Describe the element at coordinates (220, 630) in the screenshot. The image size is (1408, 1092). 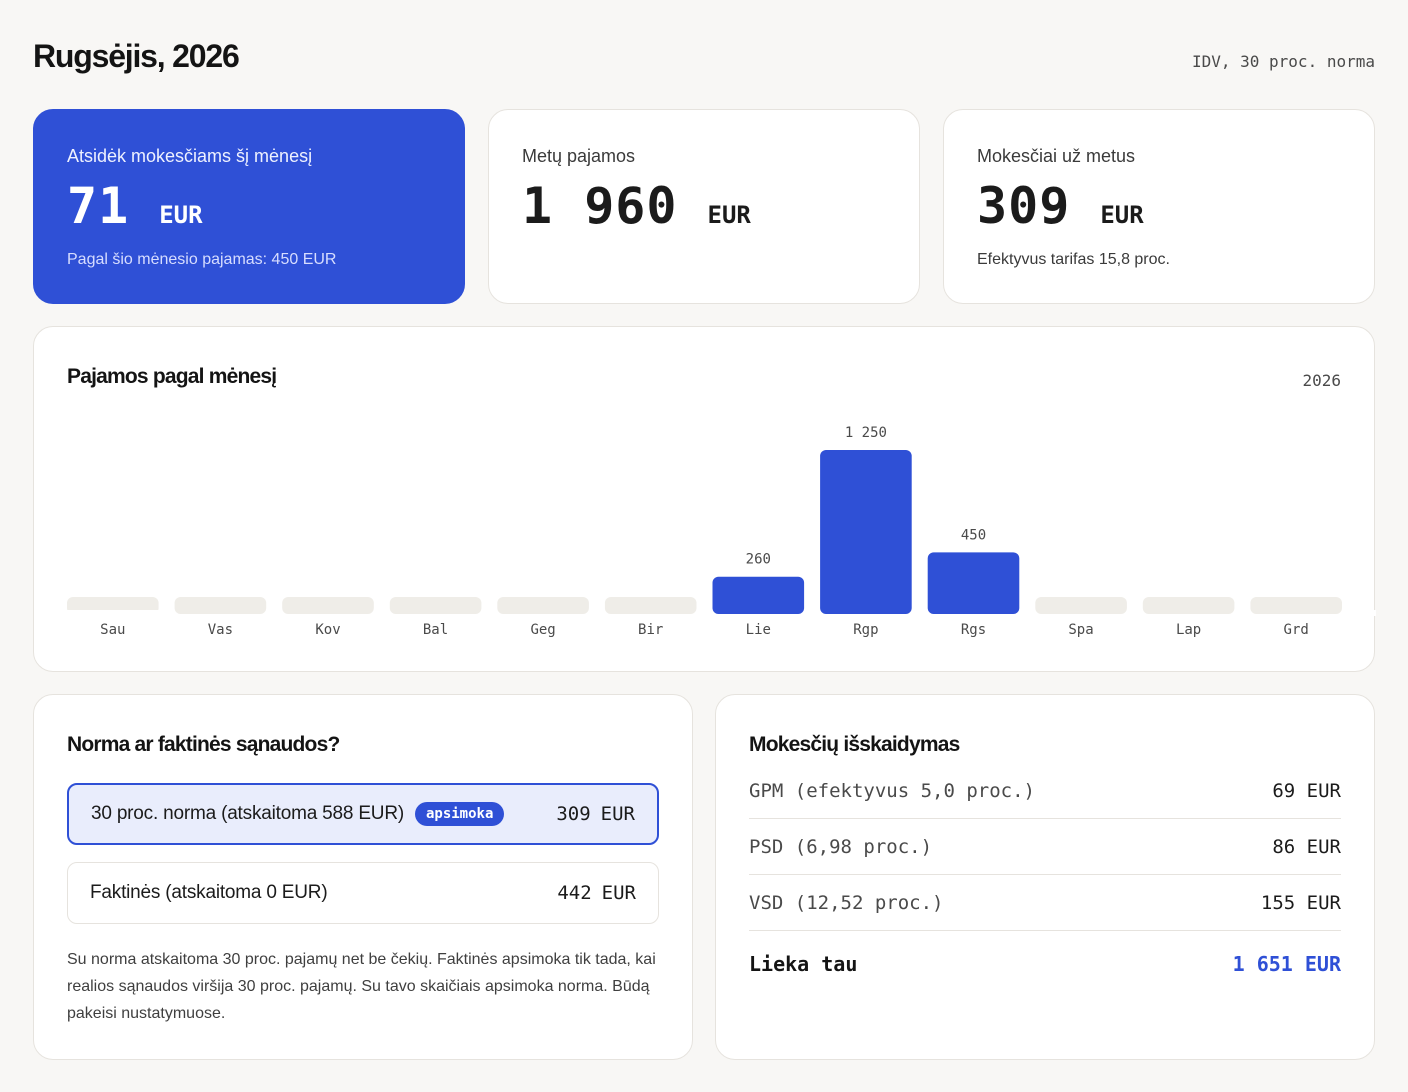
I see `tick-label-vas: Vas` at that location.